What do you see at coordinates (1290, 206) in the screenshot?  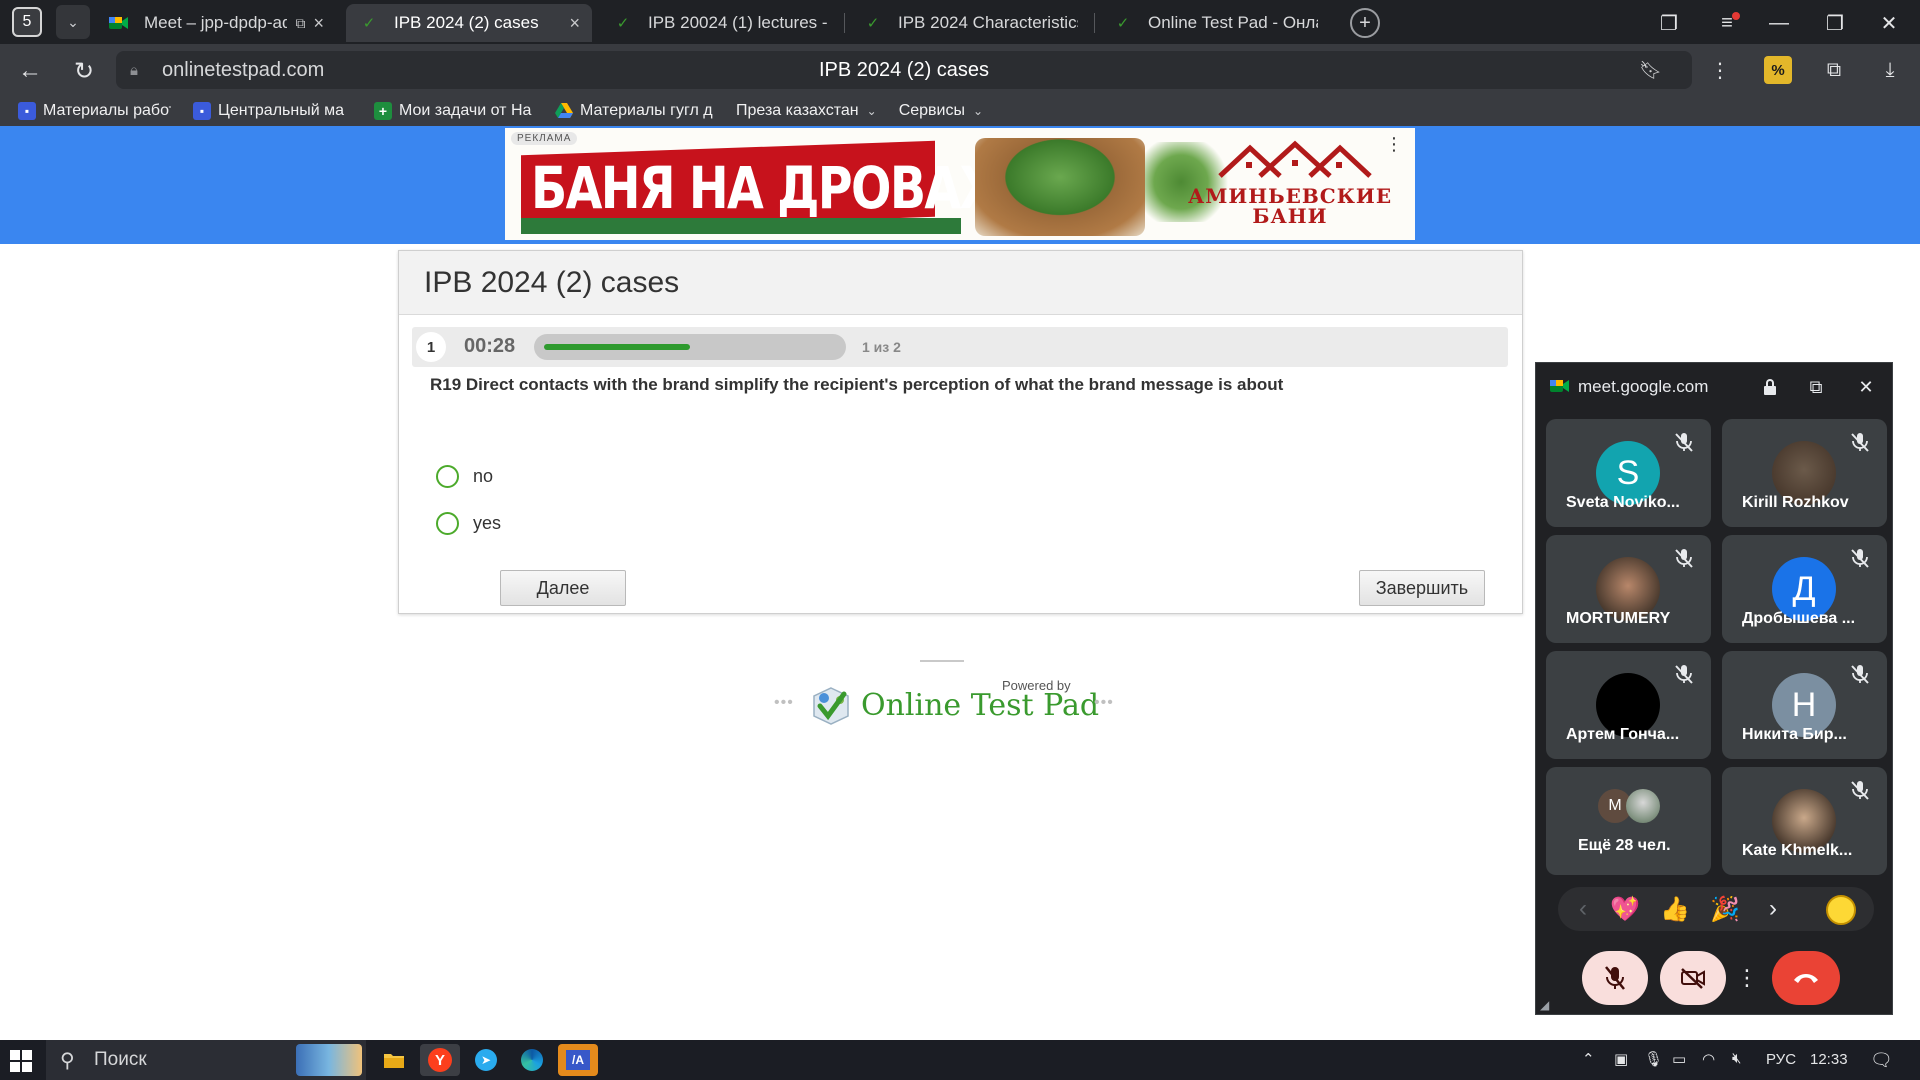 I see `ad-brand: АМИНЬЕВСКИЕ БАНИ` at bounding box center [1290, 206].